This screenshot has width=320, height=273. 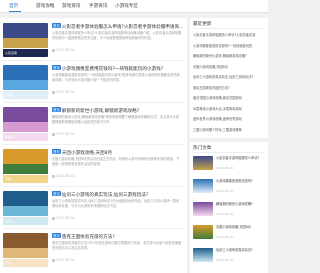 I want to click on article-thumbnail: 小游戏, so click(x=25, y=82).